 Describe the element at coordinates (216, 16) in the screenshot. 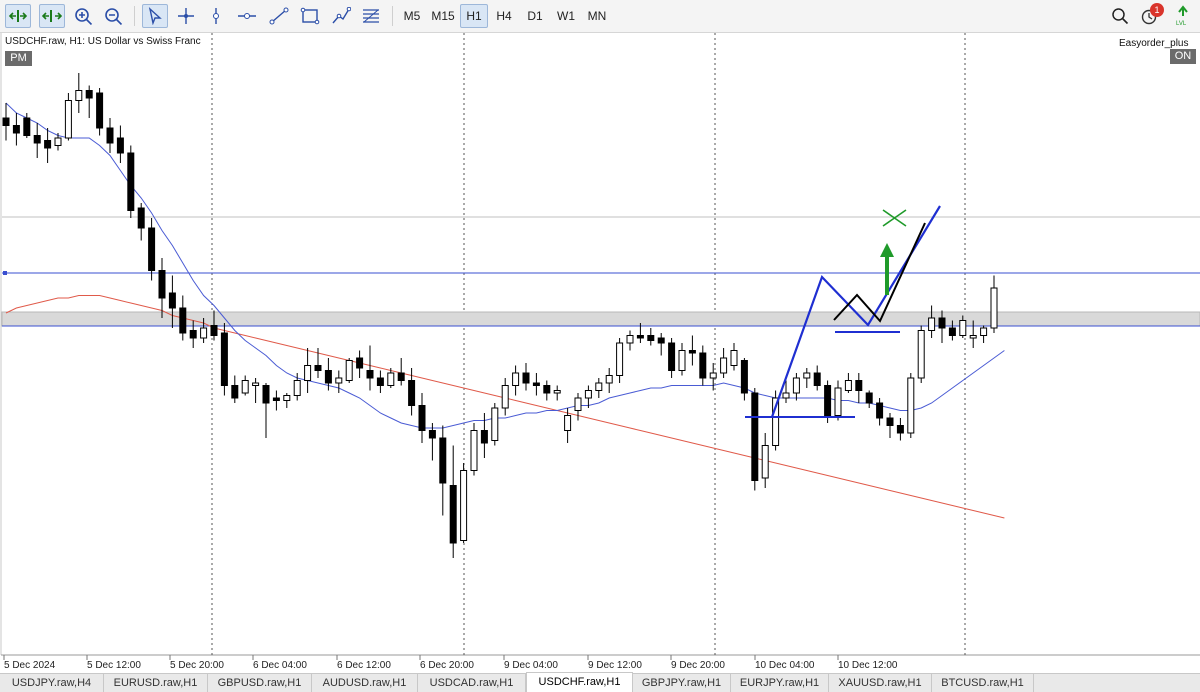

I see `vertical-line-icon` at that location.